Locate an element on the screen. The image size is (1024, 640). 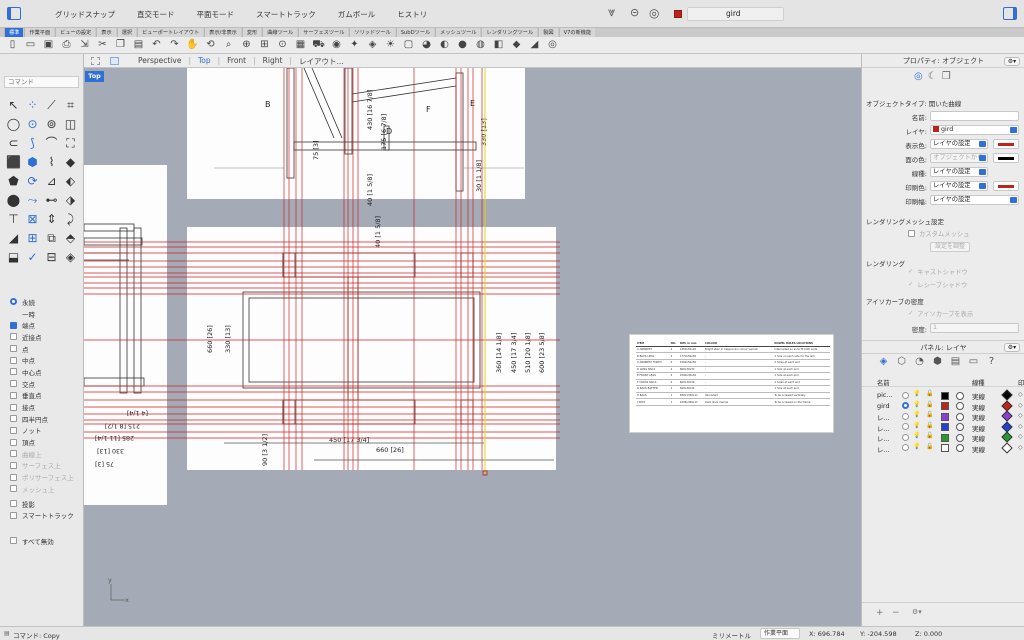
viewport-tab-2: Front is located at coordinates (236, 61).